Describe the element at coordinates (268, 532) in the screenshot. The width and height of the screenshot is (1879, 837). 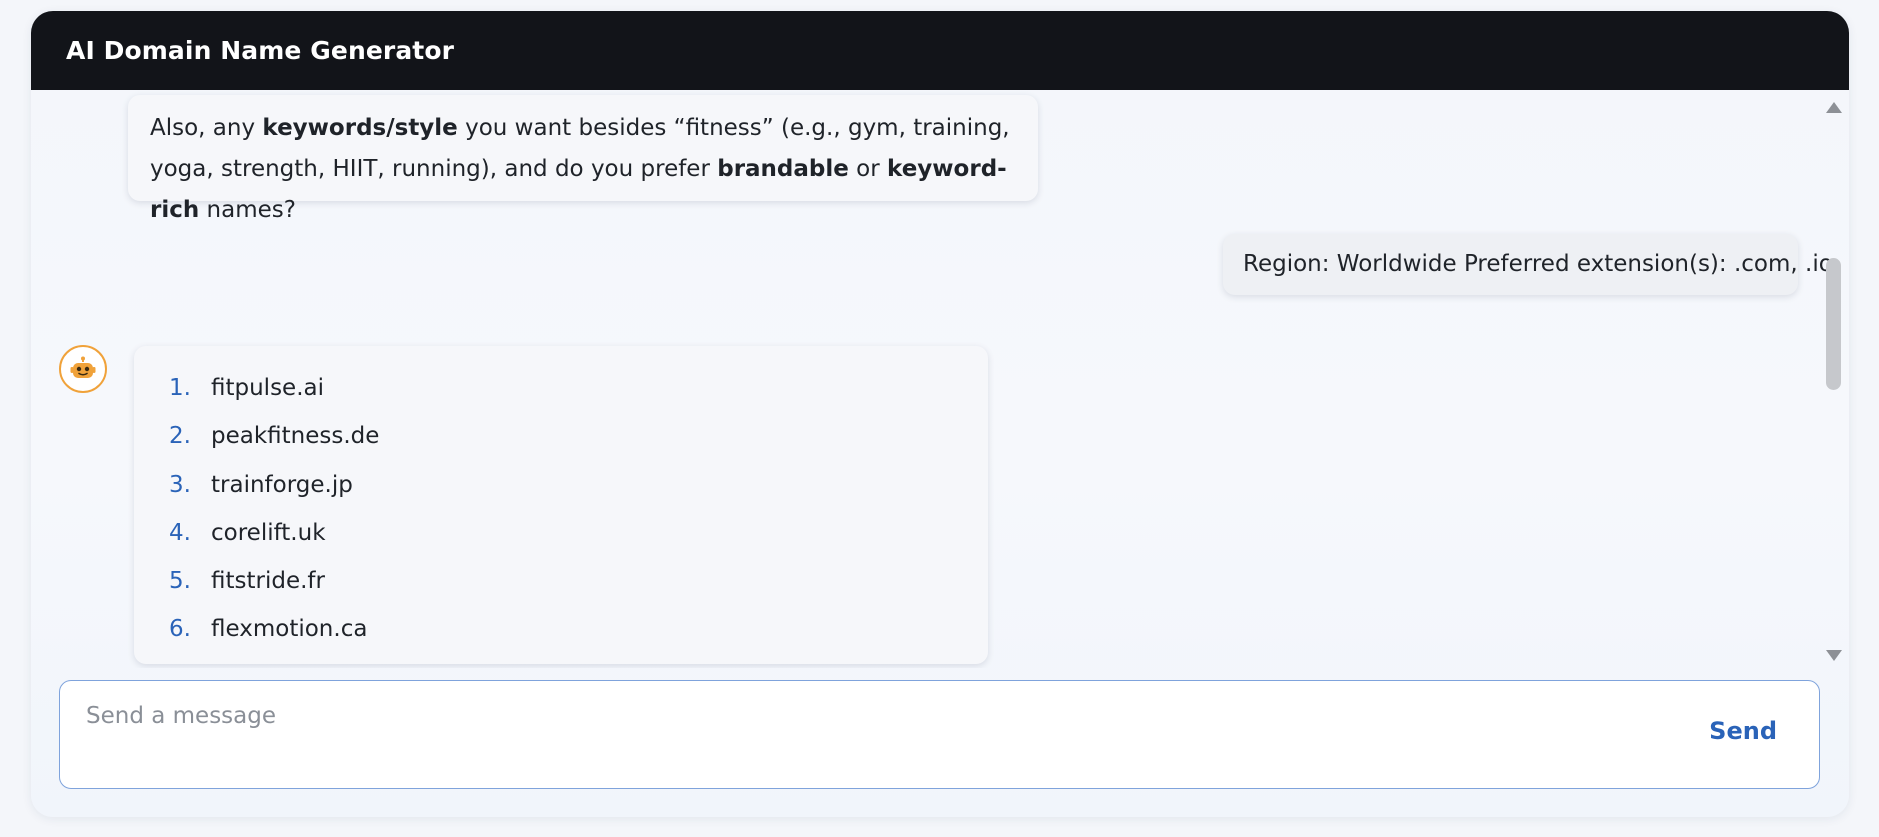
I see `domain-name: corelift.uk` at that location.